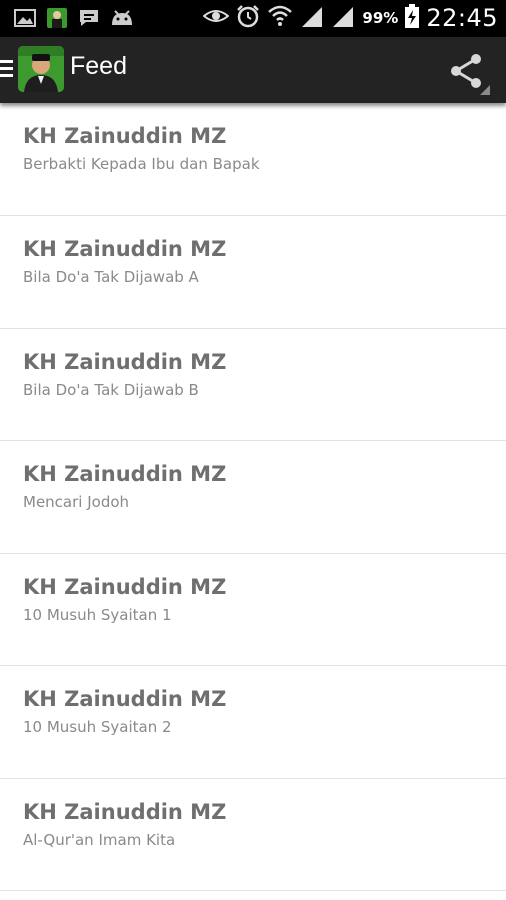 This screenshot has height=900, width=506. I want to click on drawer-menu-icon, so click(7, 70).